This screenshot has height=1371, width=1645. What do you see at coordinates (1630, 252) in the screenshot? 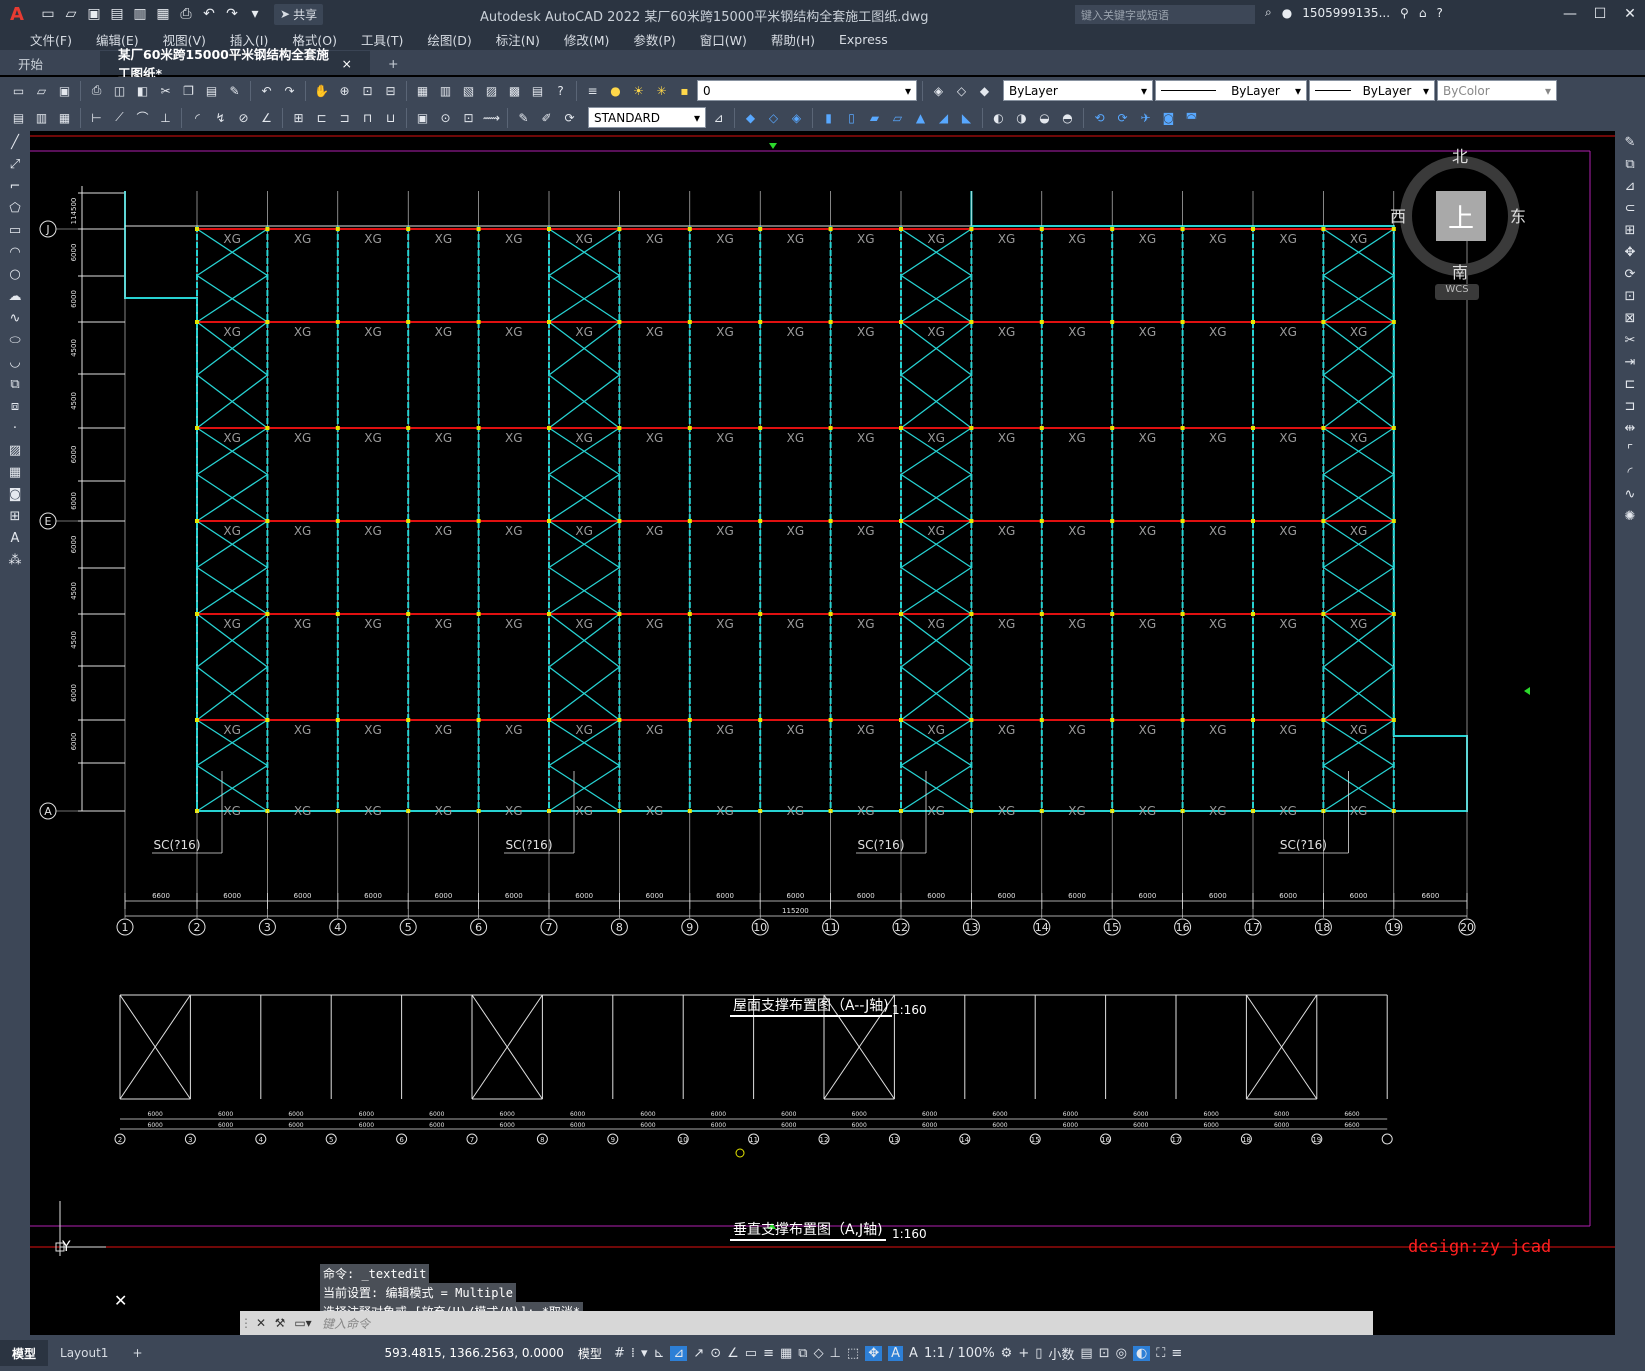
I see `move-icon: ✥` at bounding box center [1630, 252].